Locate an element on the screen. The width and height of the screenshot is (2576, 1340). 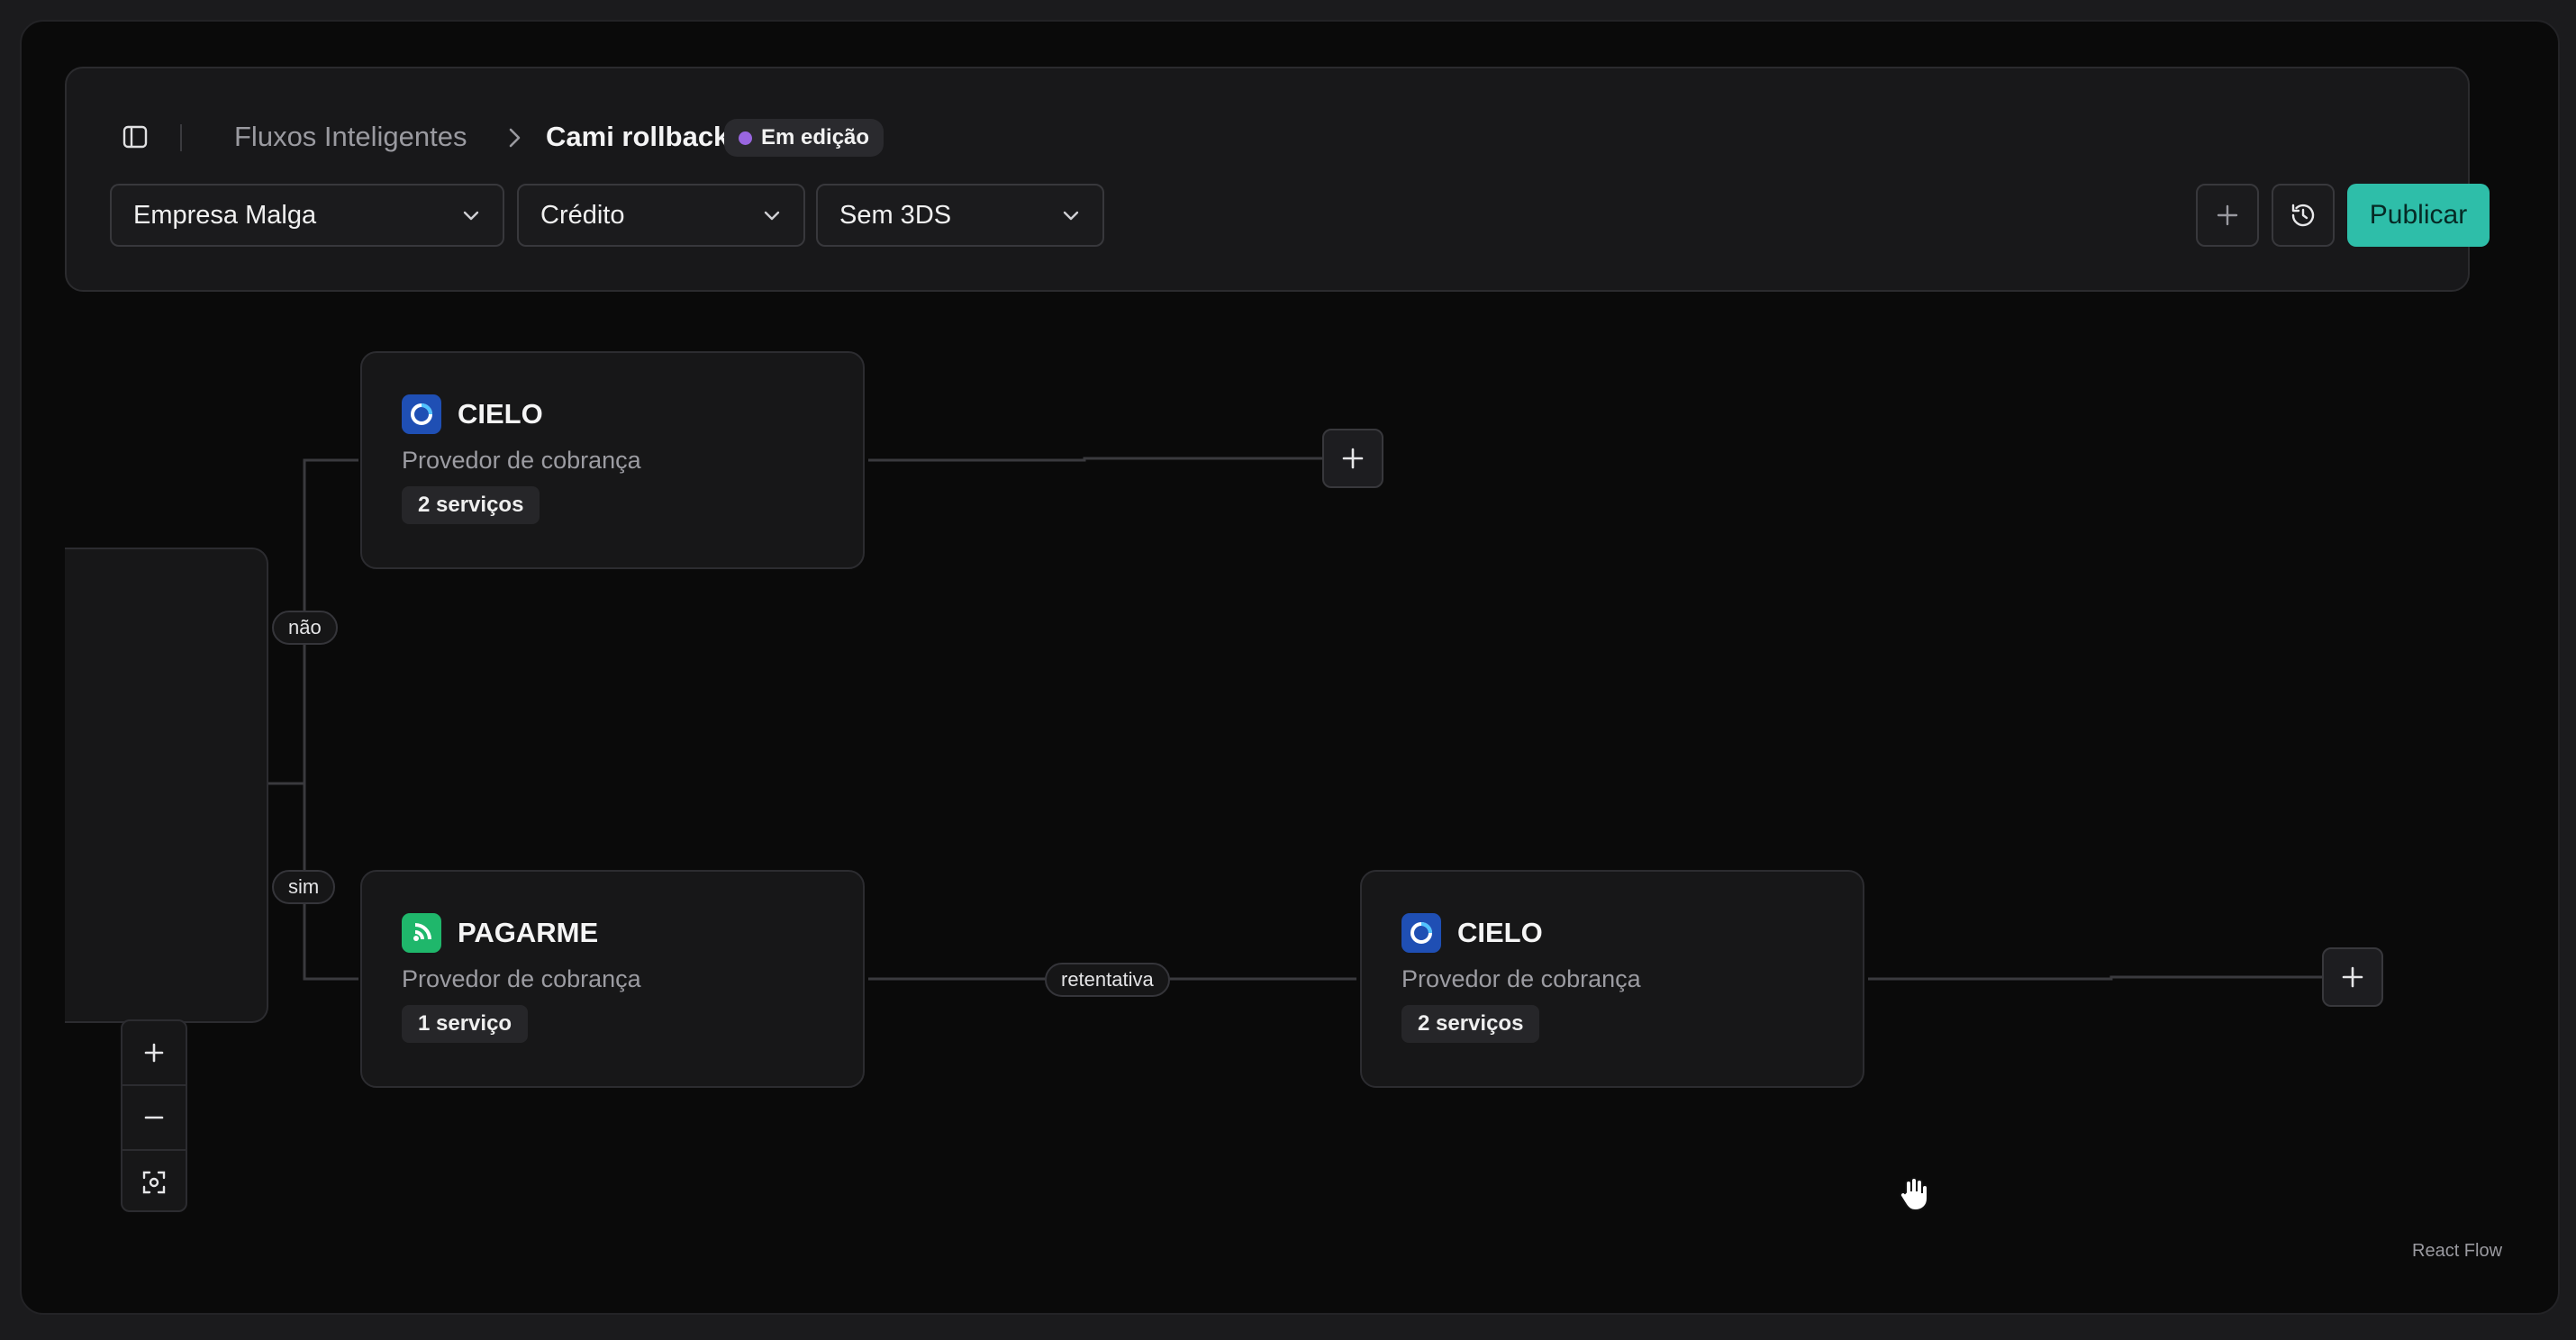
edge-cielo-to-add is located at coordinates (1095, 459).